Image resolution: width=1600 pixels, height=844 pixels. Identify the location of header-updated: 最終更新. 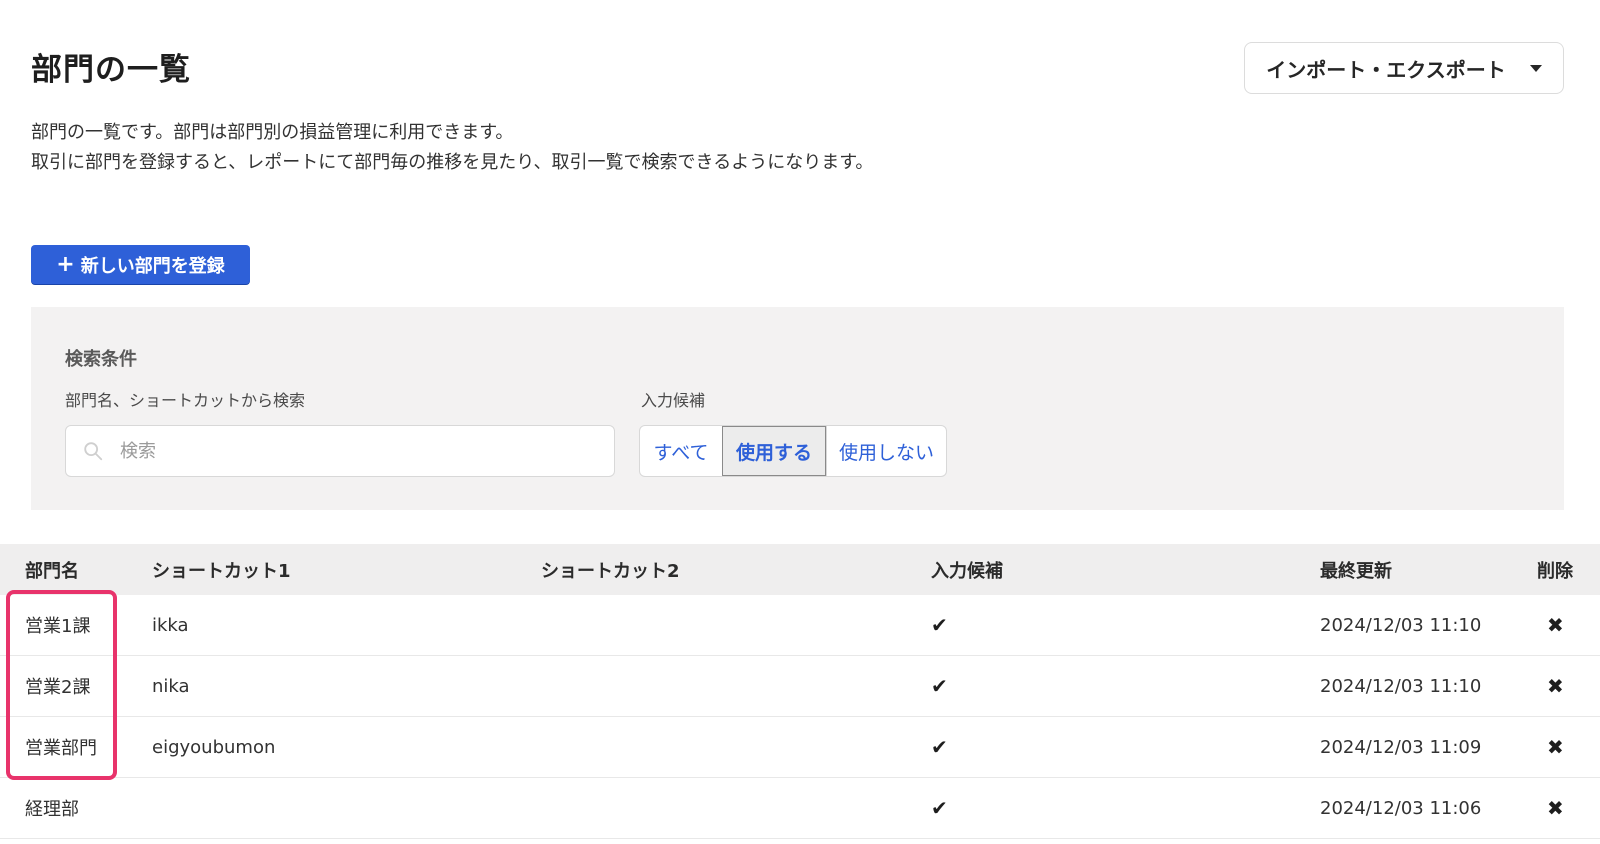
(1356, 570).